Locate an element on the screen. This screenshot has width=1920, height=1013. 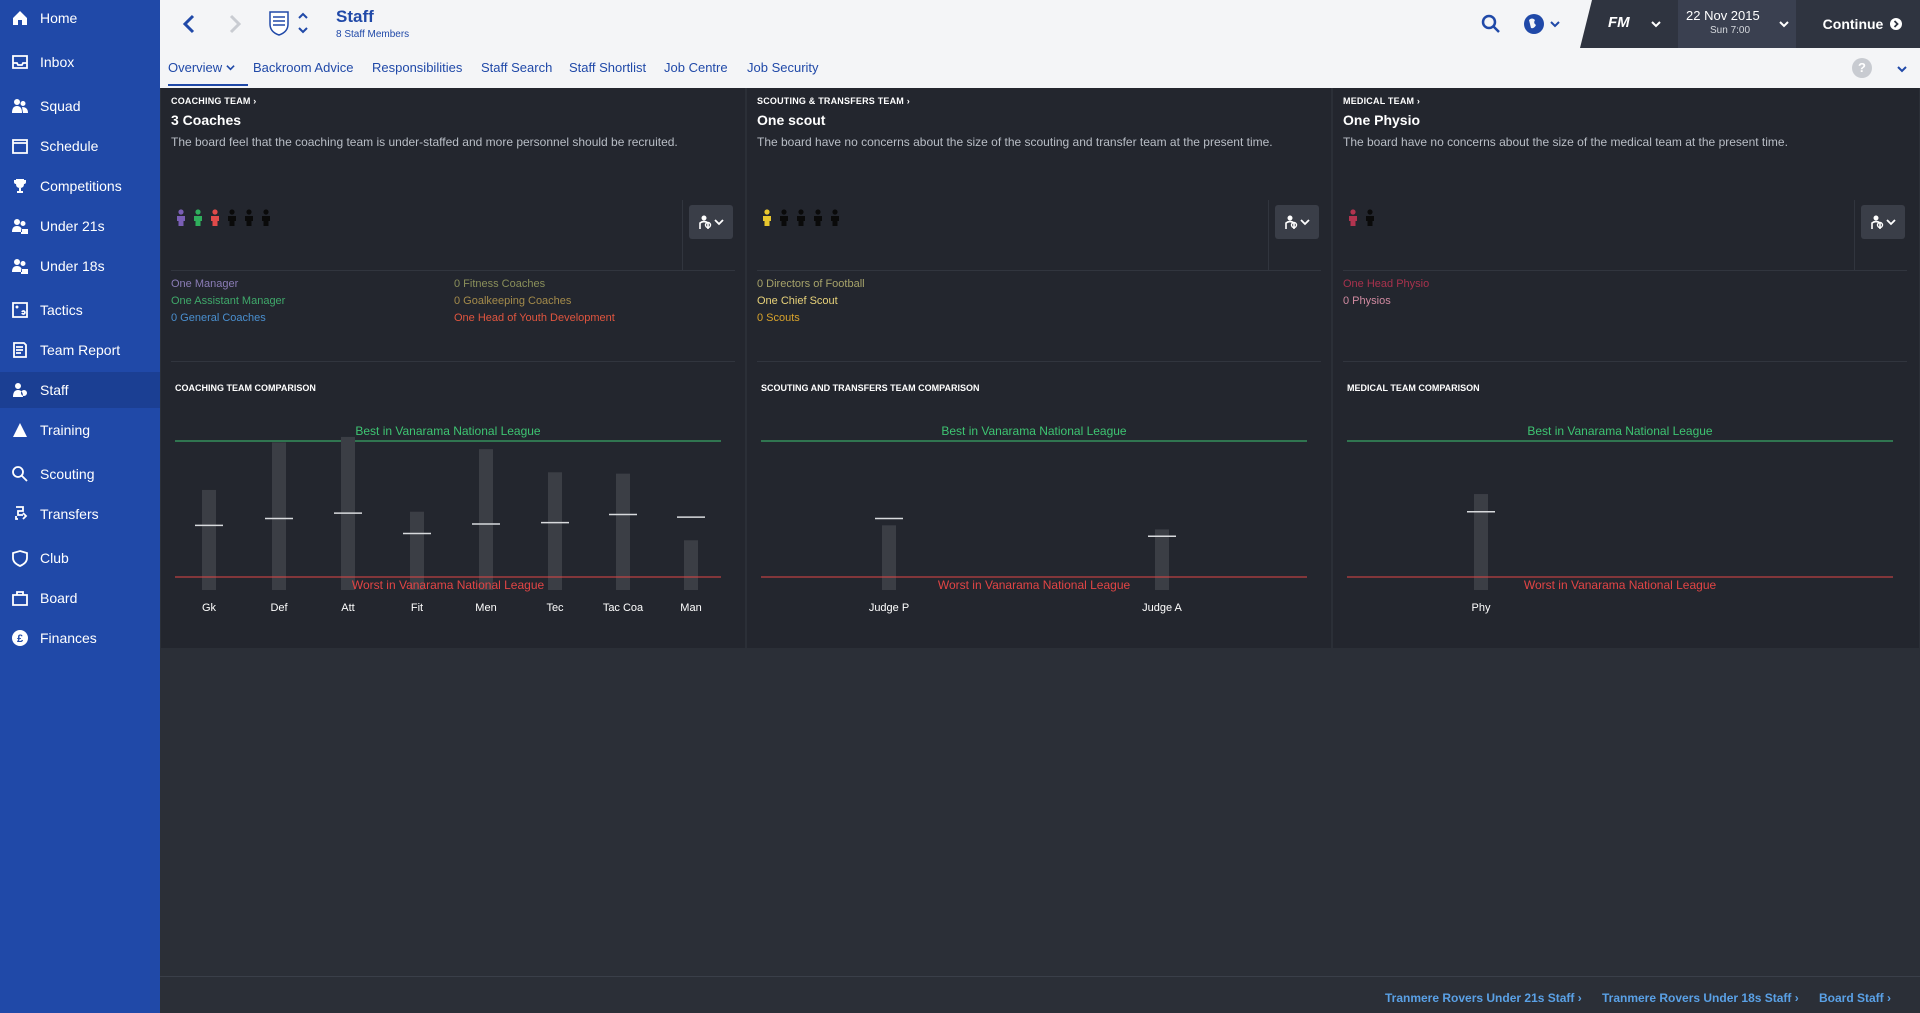
tab-job-centre: Job Centre is located at coordinates (696, 67).